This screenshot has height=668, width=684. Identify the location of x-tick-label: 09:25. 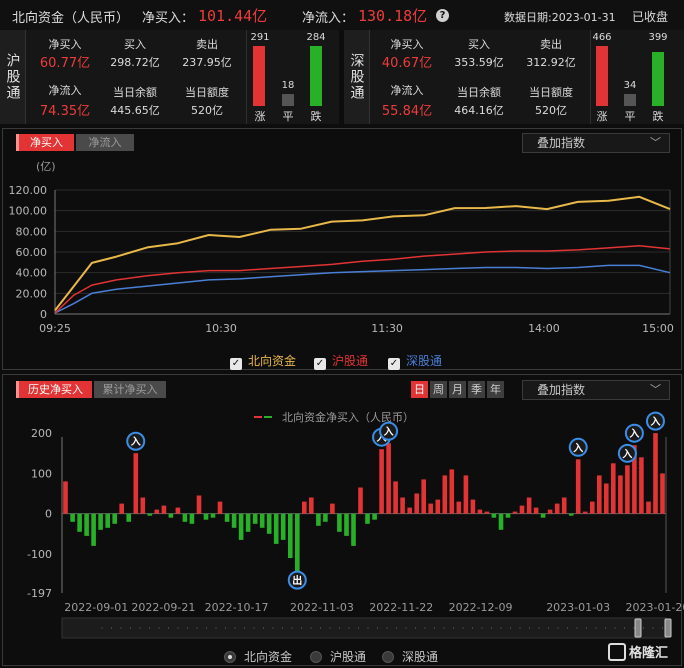
(55, 328).